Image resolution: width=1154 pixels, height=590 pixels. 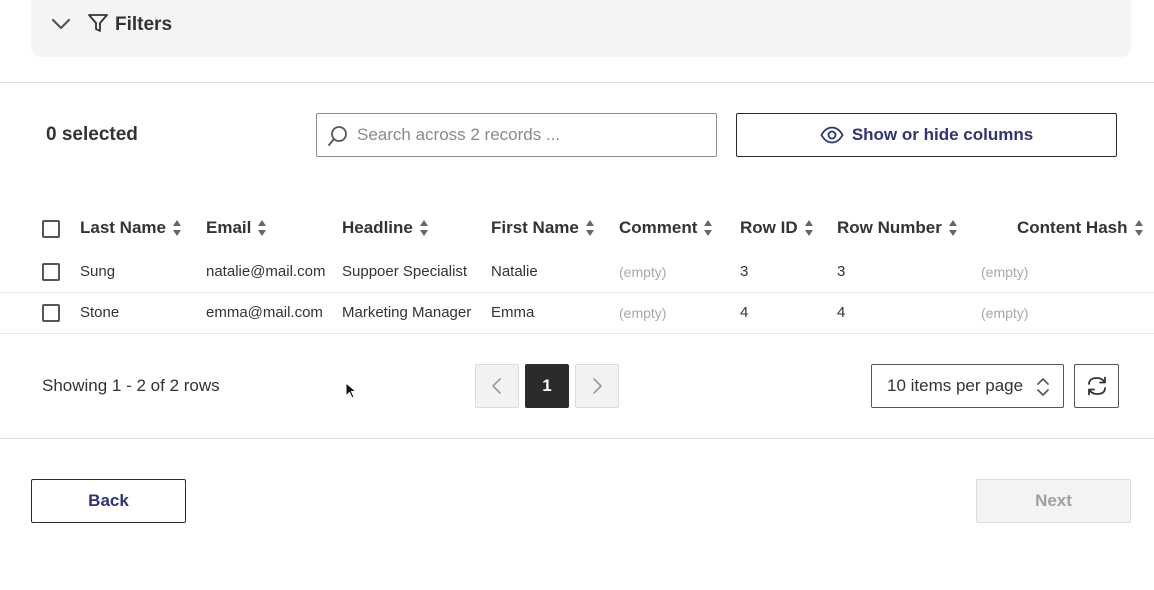 I want to click on filters-bar: Filters, so click(x=581, y=28).